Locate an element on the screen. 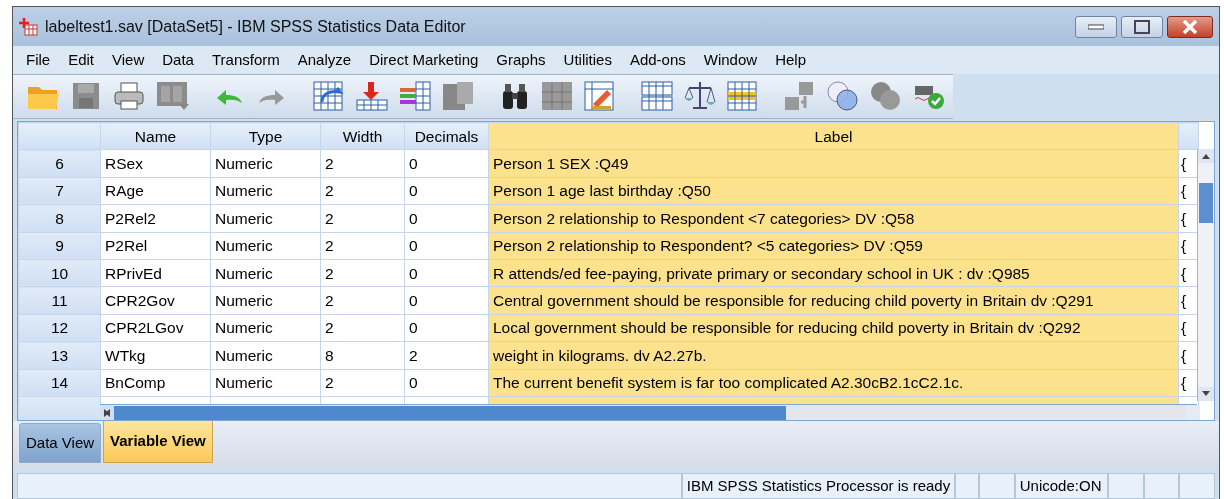 This screenshot has height=499, width=1224. row-header: 7 is located at coordinates (59, 191).